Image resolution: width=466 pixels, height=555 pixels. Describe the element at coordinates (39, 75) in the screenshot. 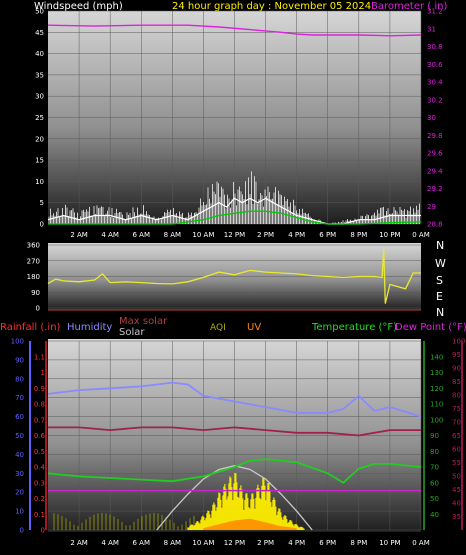

I see `wind-tick-label: 35` at that location.